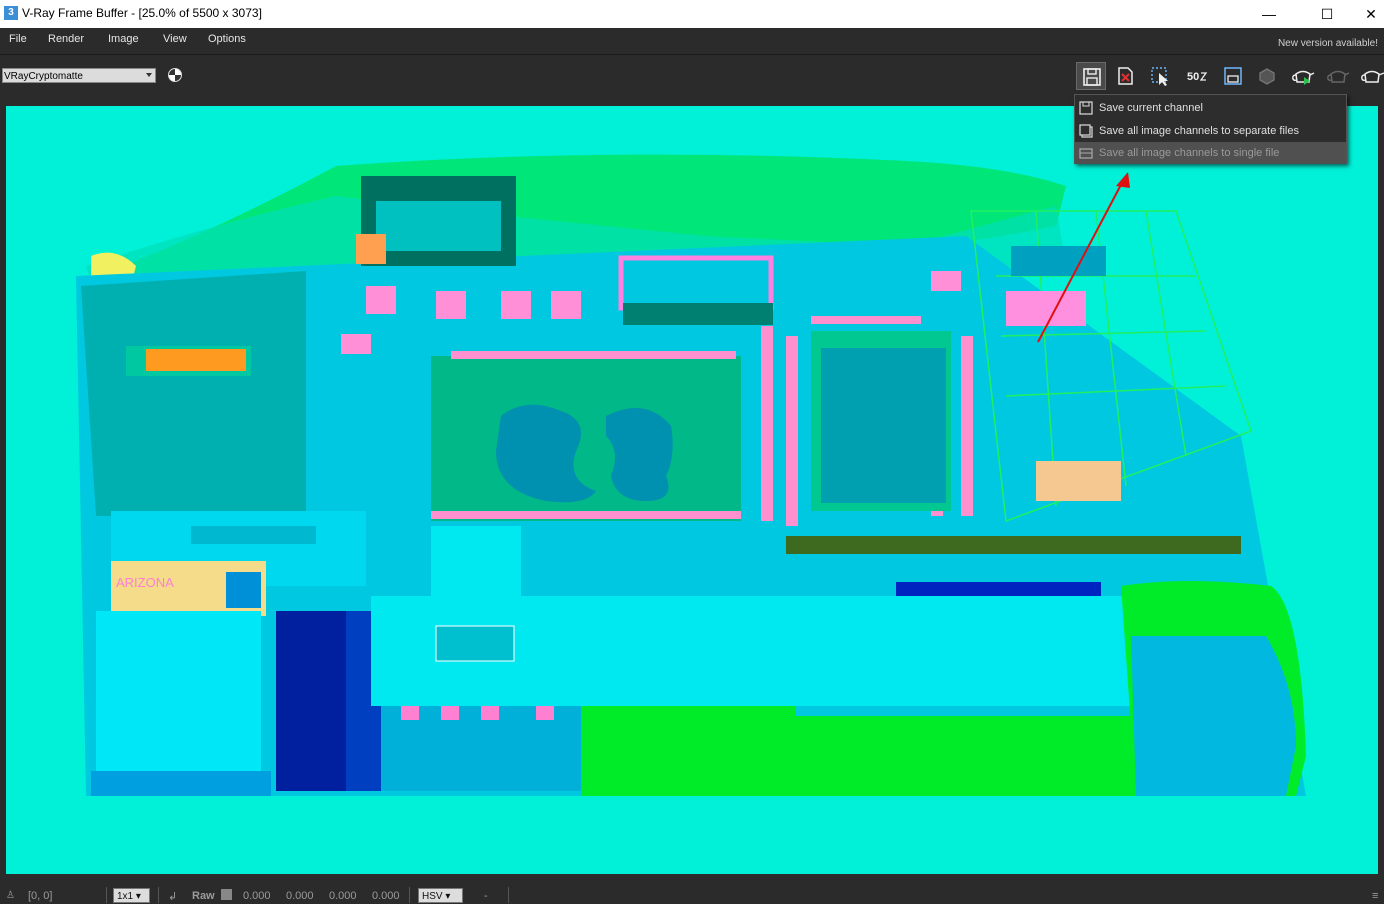  What do you see at coordinates (1058, 261) in the screenshot?
I see `greenhouse-roof` at bounding box center [1058, 261].